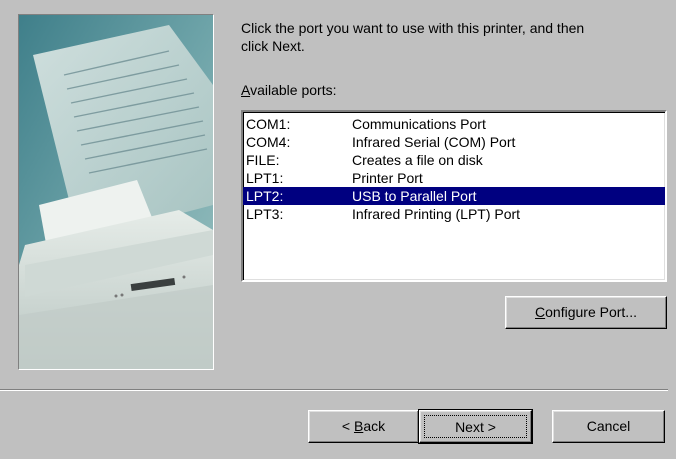 Image resolution: width=676 pixels, height=459 pixels. I want to click on next-button: Next >, so click(475, 426).